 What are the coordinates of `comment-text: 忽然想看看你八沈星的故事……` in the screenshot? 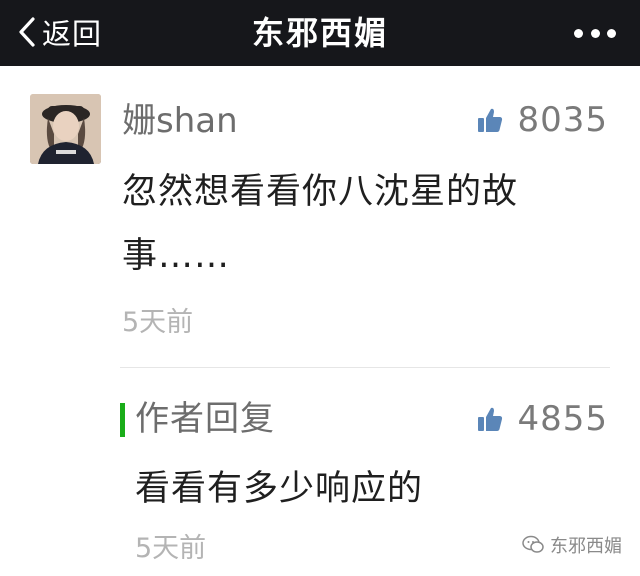 It's located at (320, 224).